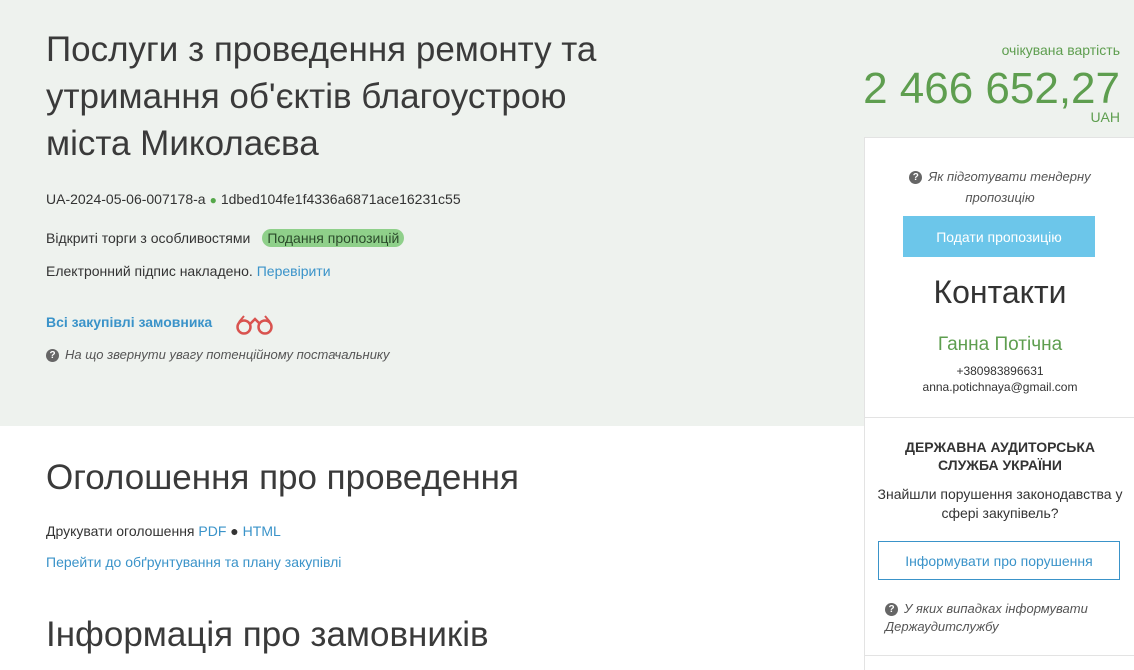 The height and width of the screenshot is (670, 1134). Describe the element at coordinates (294, 271) in the screenshot. I see `verify-signature-link: Перевірити` at that location.